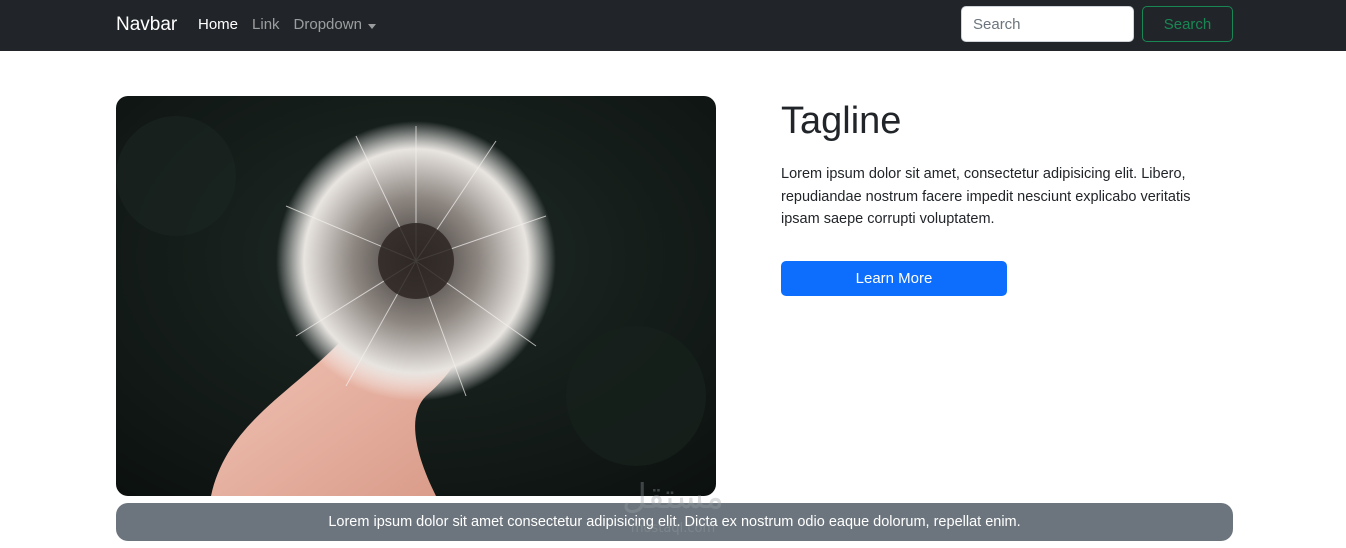 The height and width of the screenshot is (548, 1346). I want to click on learn-more-button: Learn More, so click(894, 278).